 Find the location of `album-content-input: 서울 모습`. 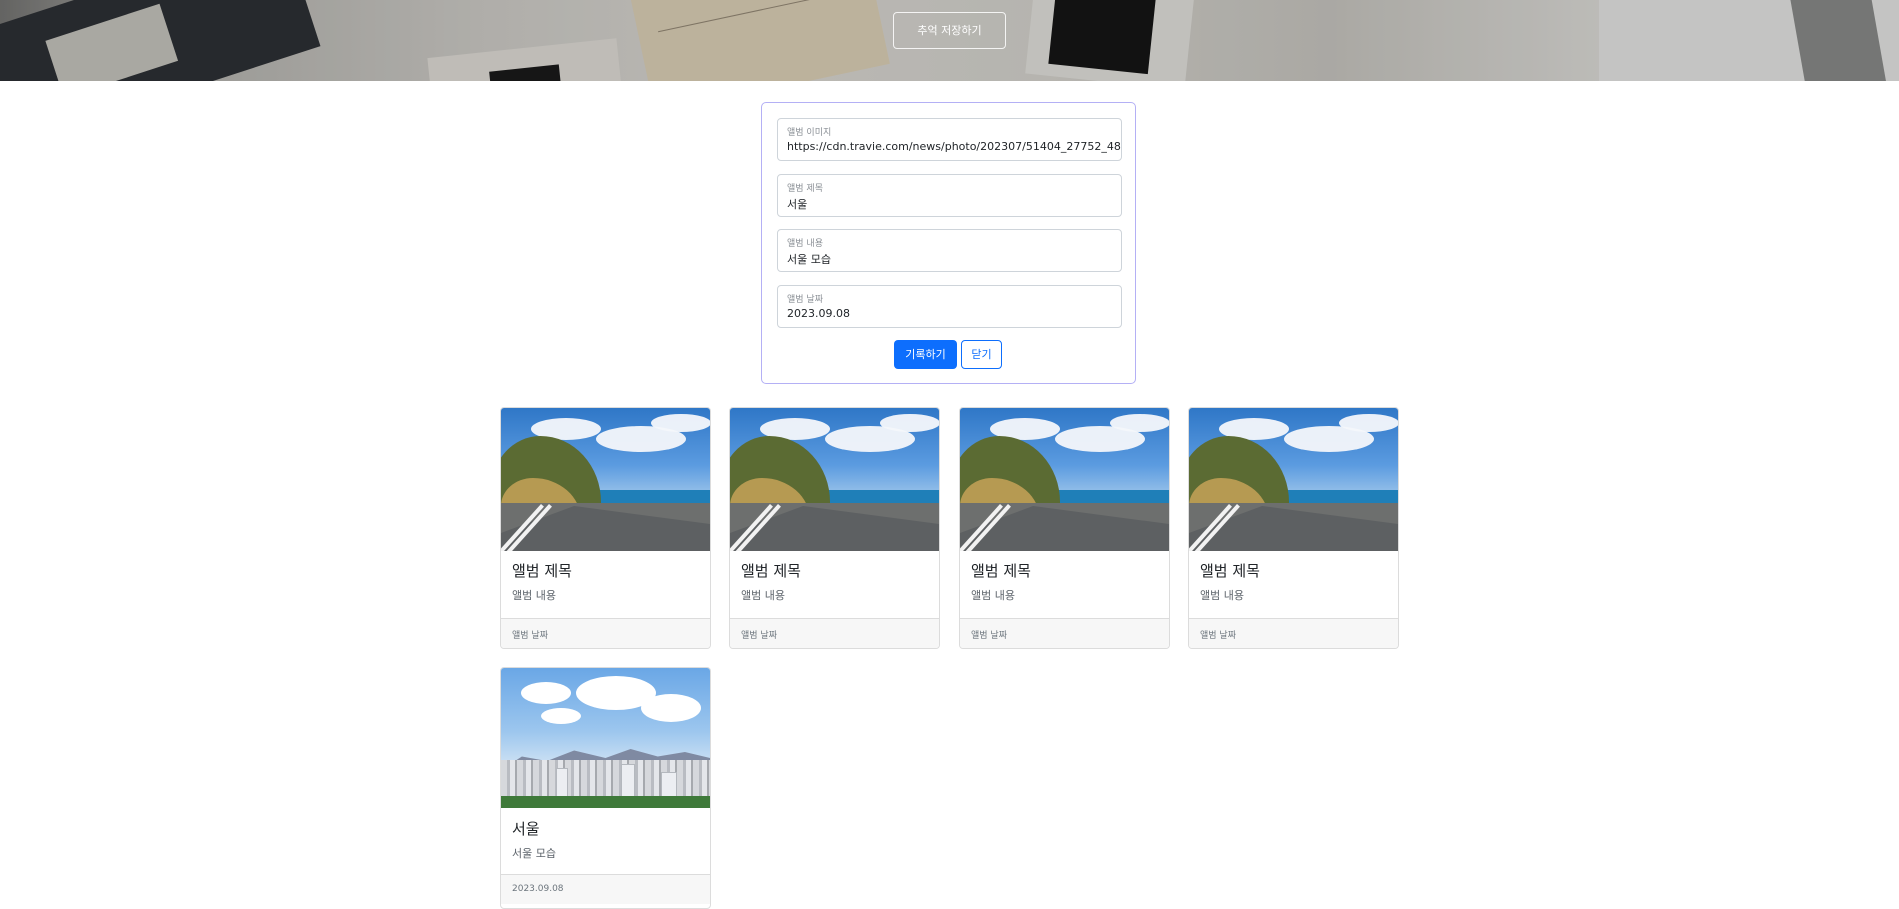

album-content-input: 서울 모습 is located at coordinates (809, 259).